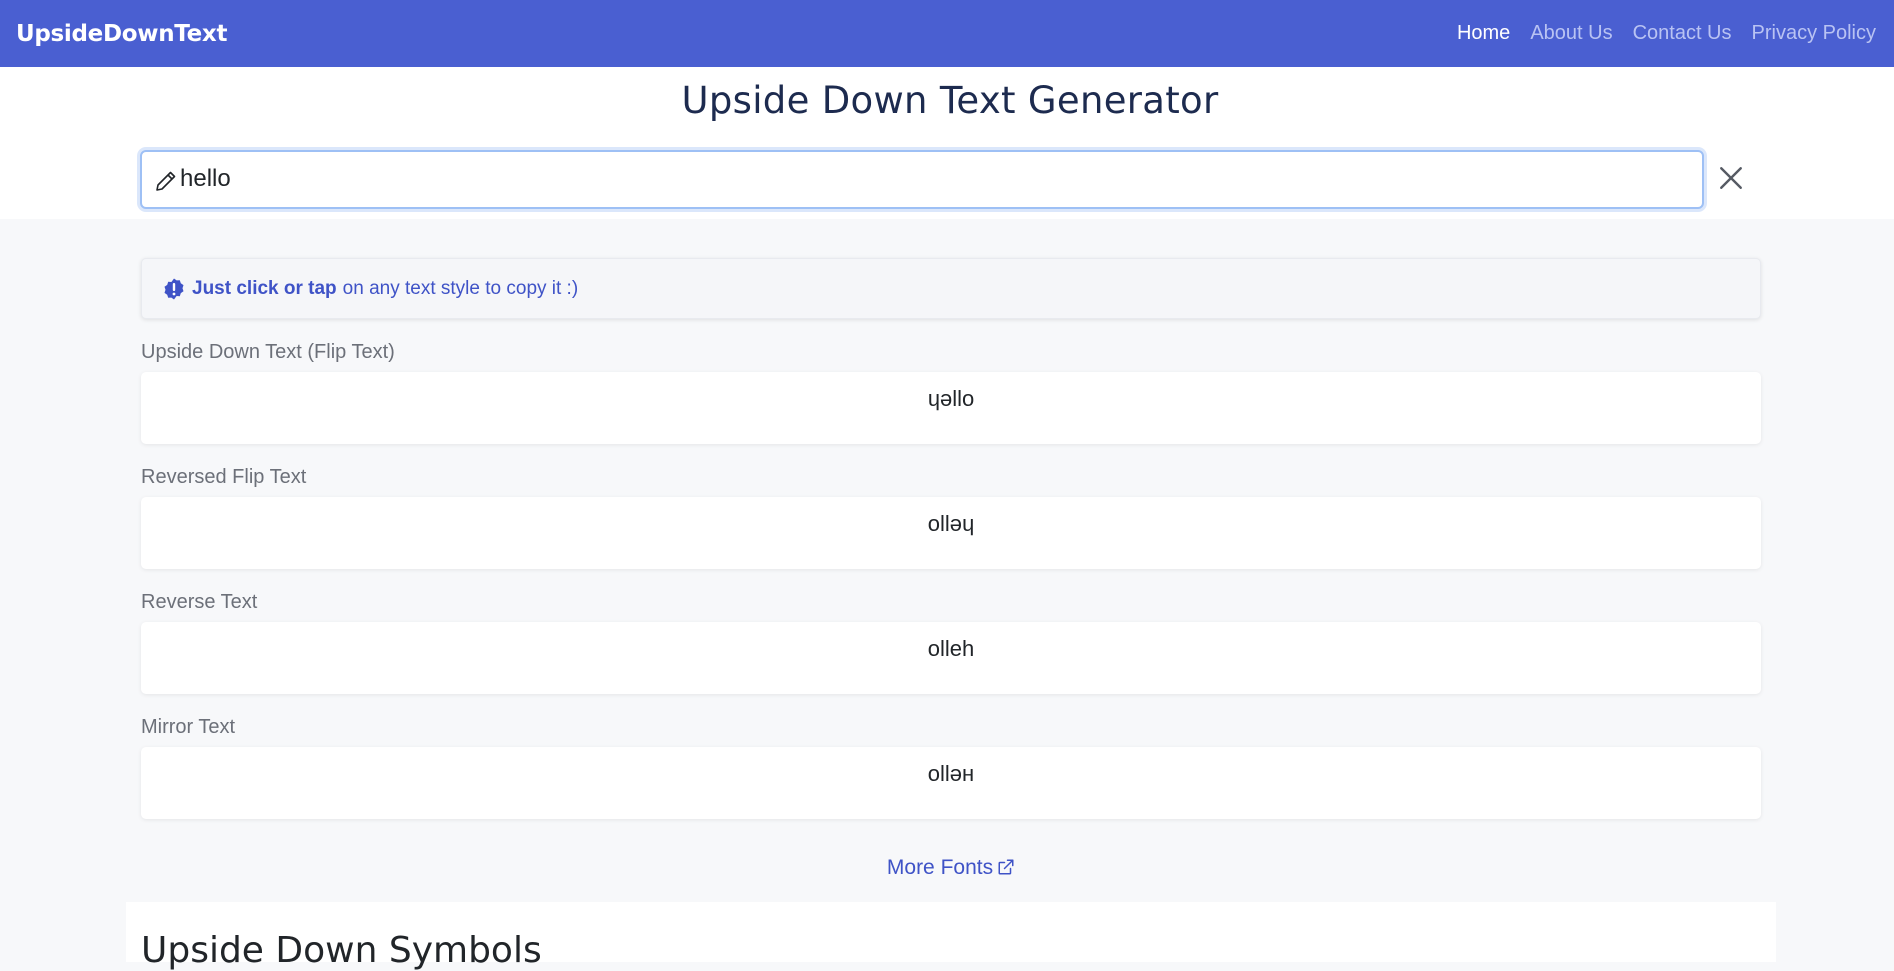 Image resolution: width=1894 pixels, height=971 pixels. I want to click on nav-link-contact-us: Contact Us, so click(1682, 33).